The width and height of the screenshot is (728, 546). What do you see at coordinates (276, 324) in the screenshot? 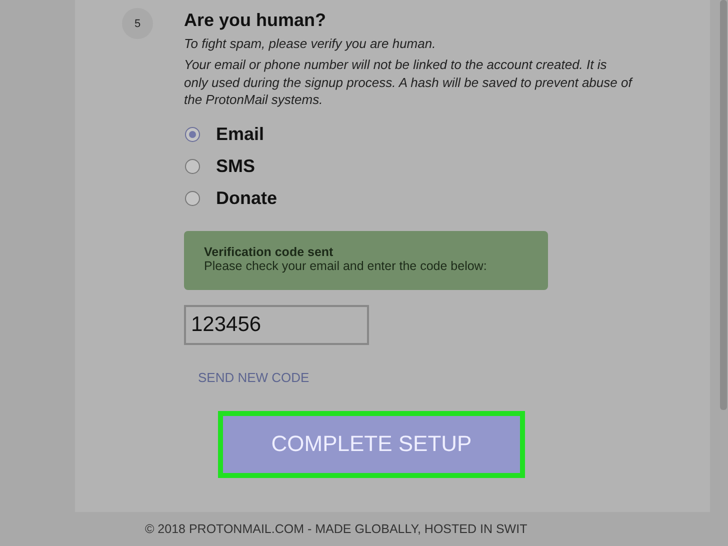
I see `code-field: 123456` at bounding box center [276, 324].